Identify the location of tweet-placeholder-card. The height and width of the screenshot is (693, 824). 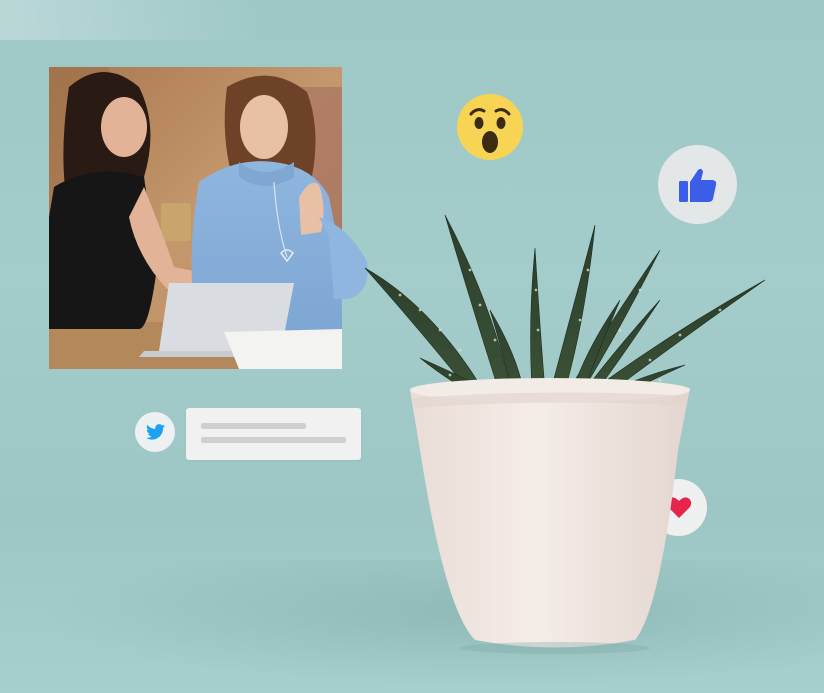
(273, 434).